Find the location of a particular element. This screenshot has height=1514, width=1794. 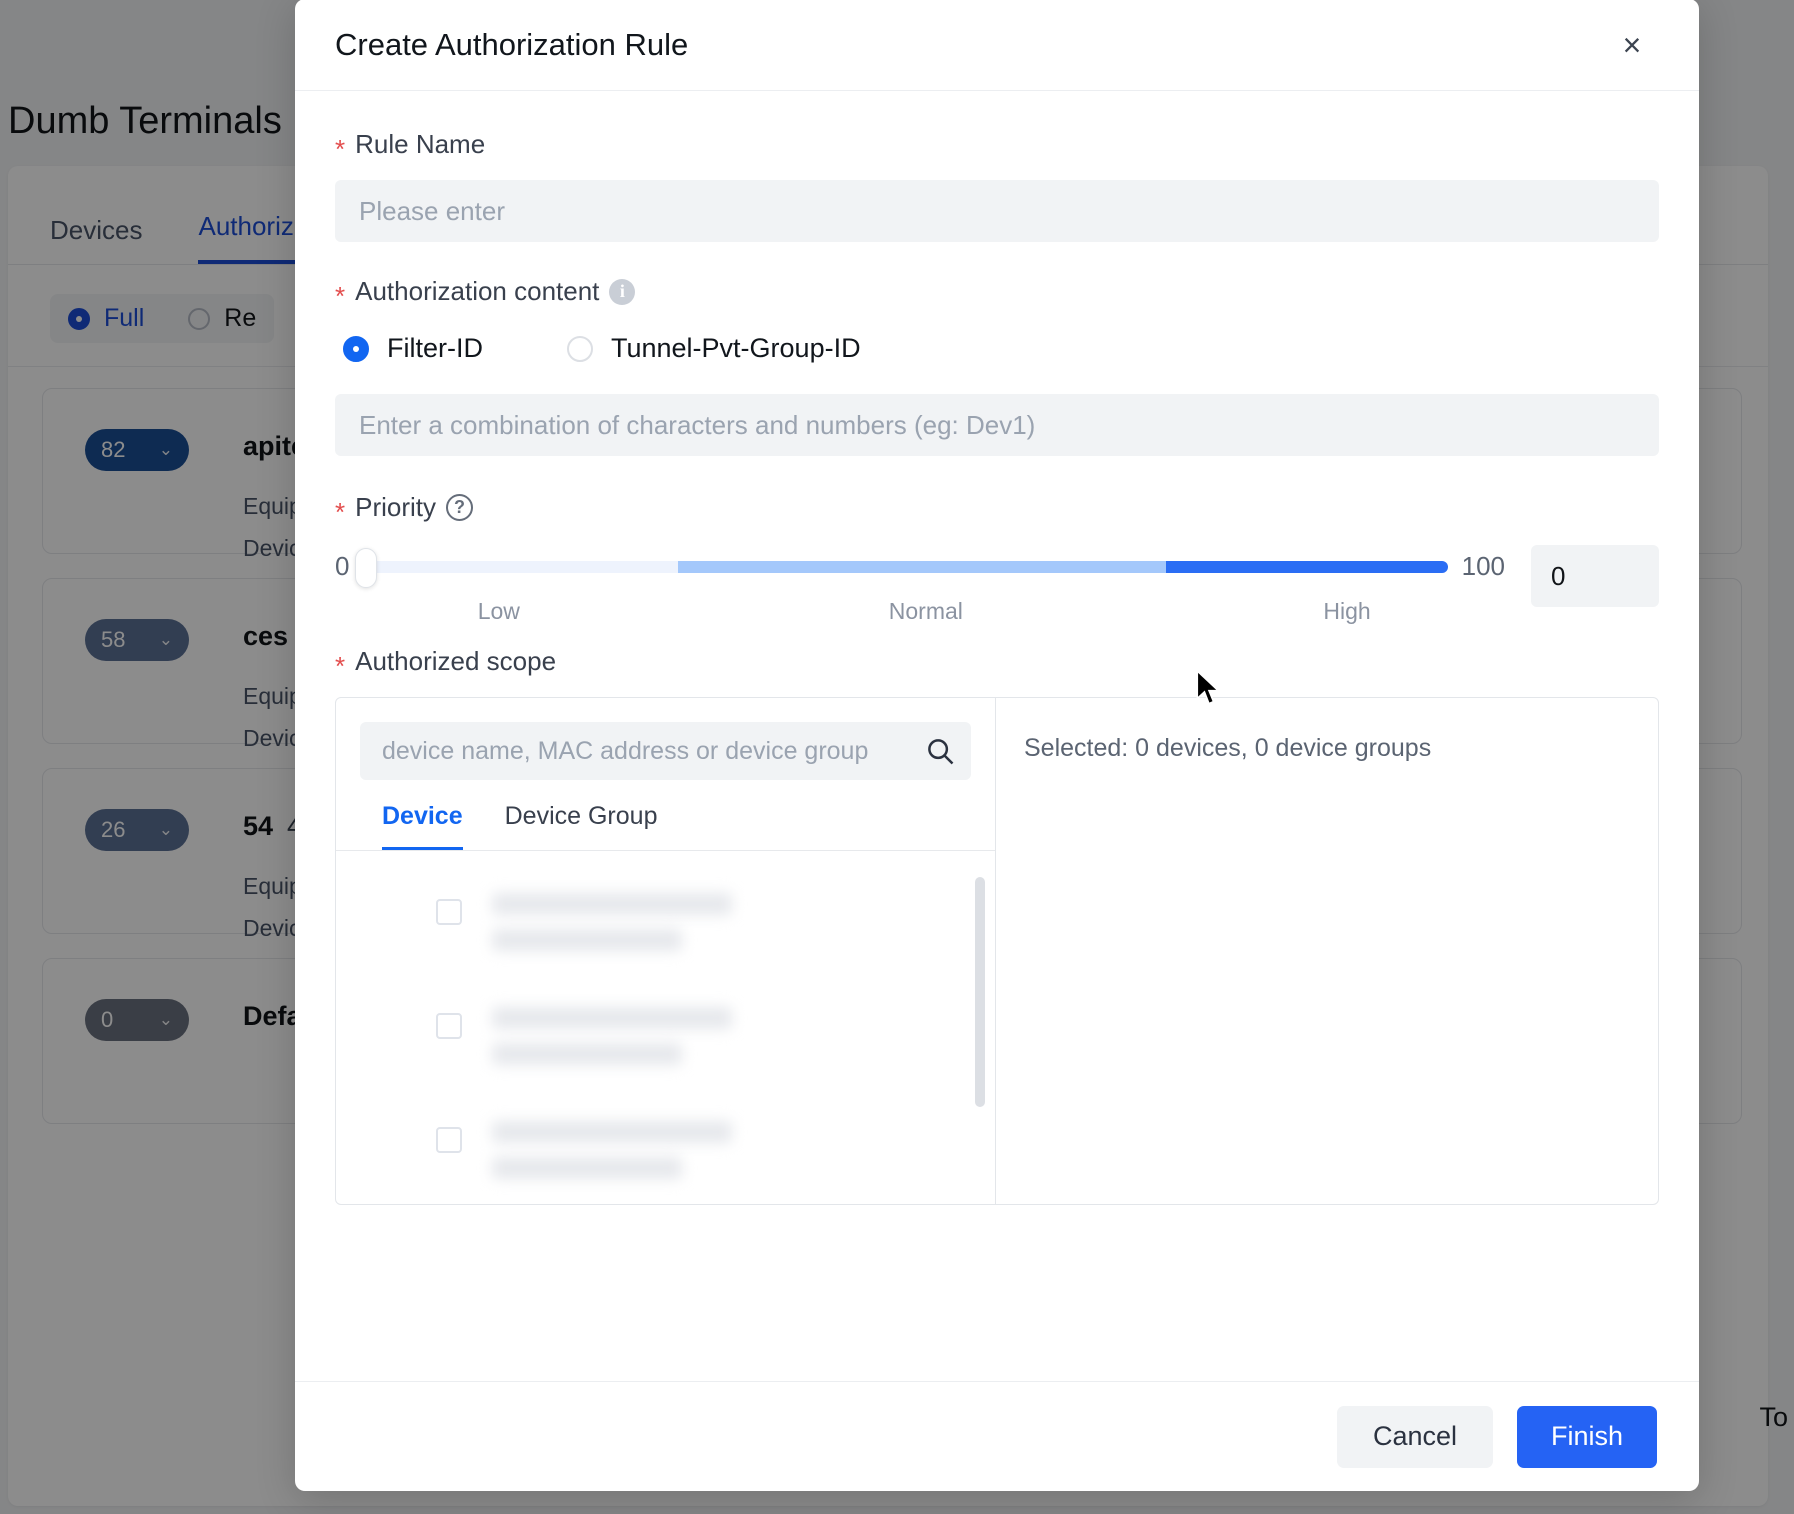

authorized-scope-label: * Authorized scope is located at coordinates (997, 663).